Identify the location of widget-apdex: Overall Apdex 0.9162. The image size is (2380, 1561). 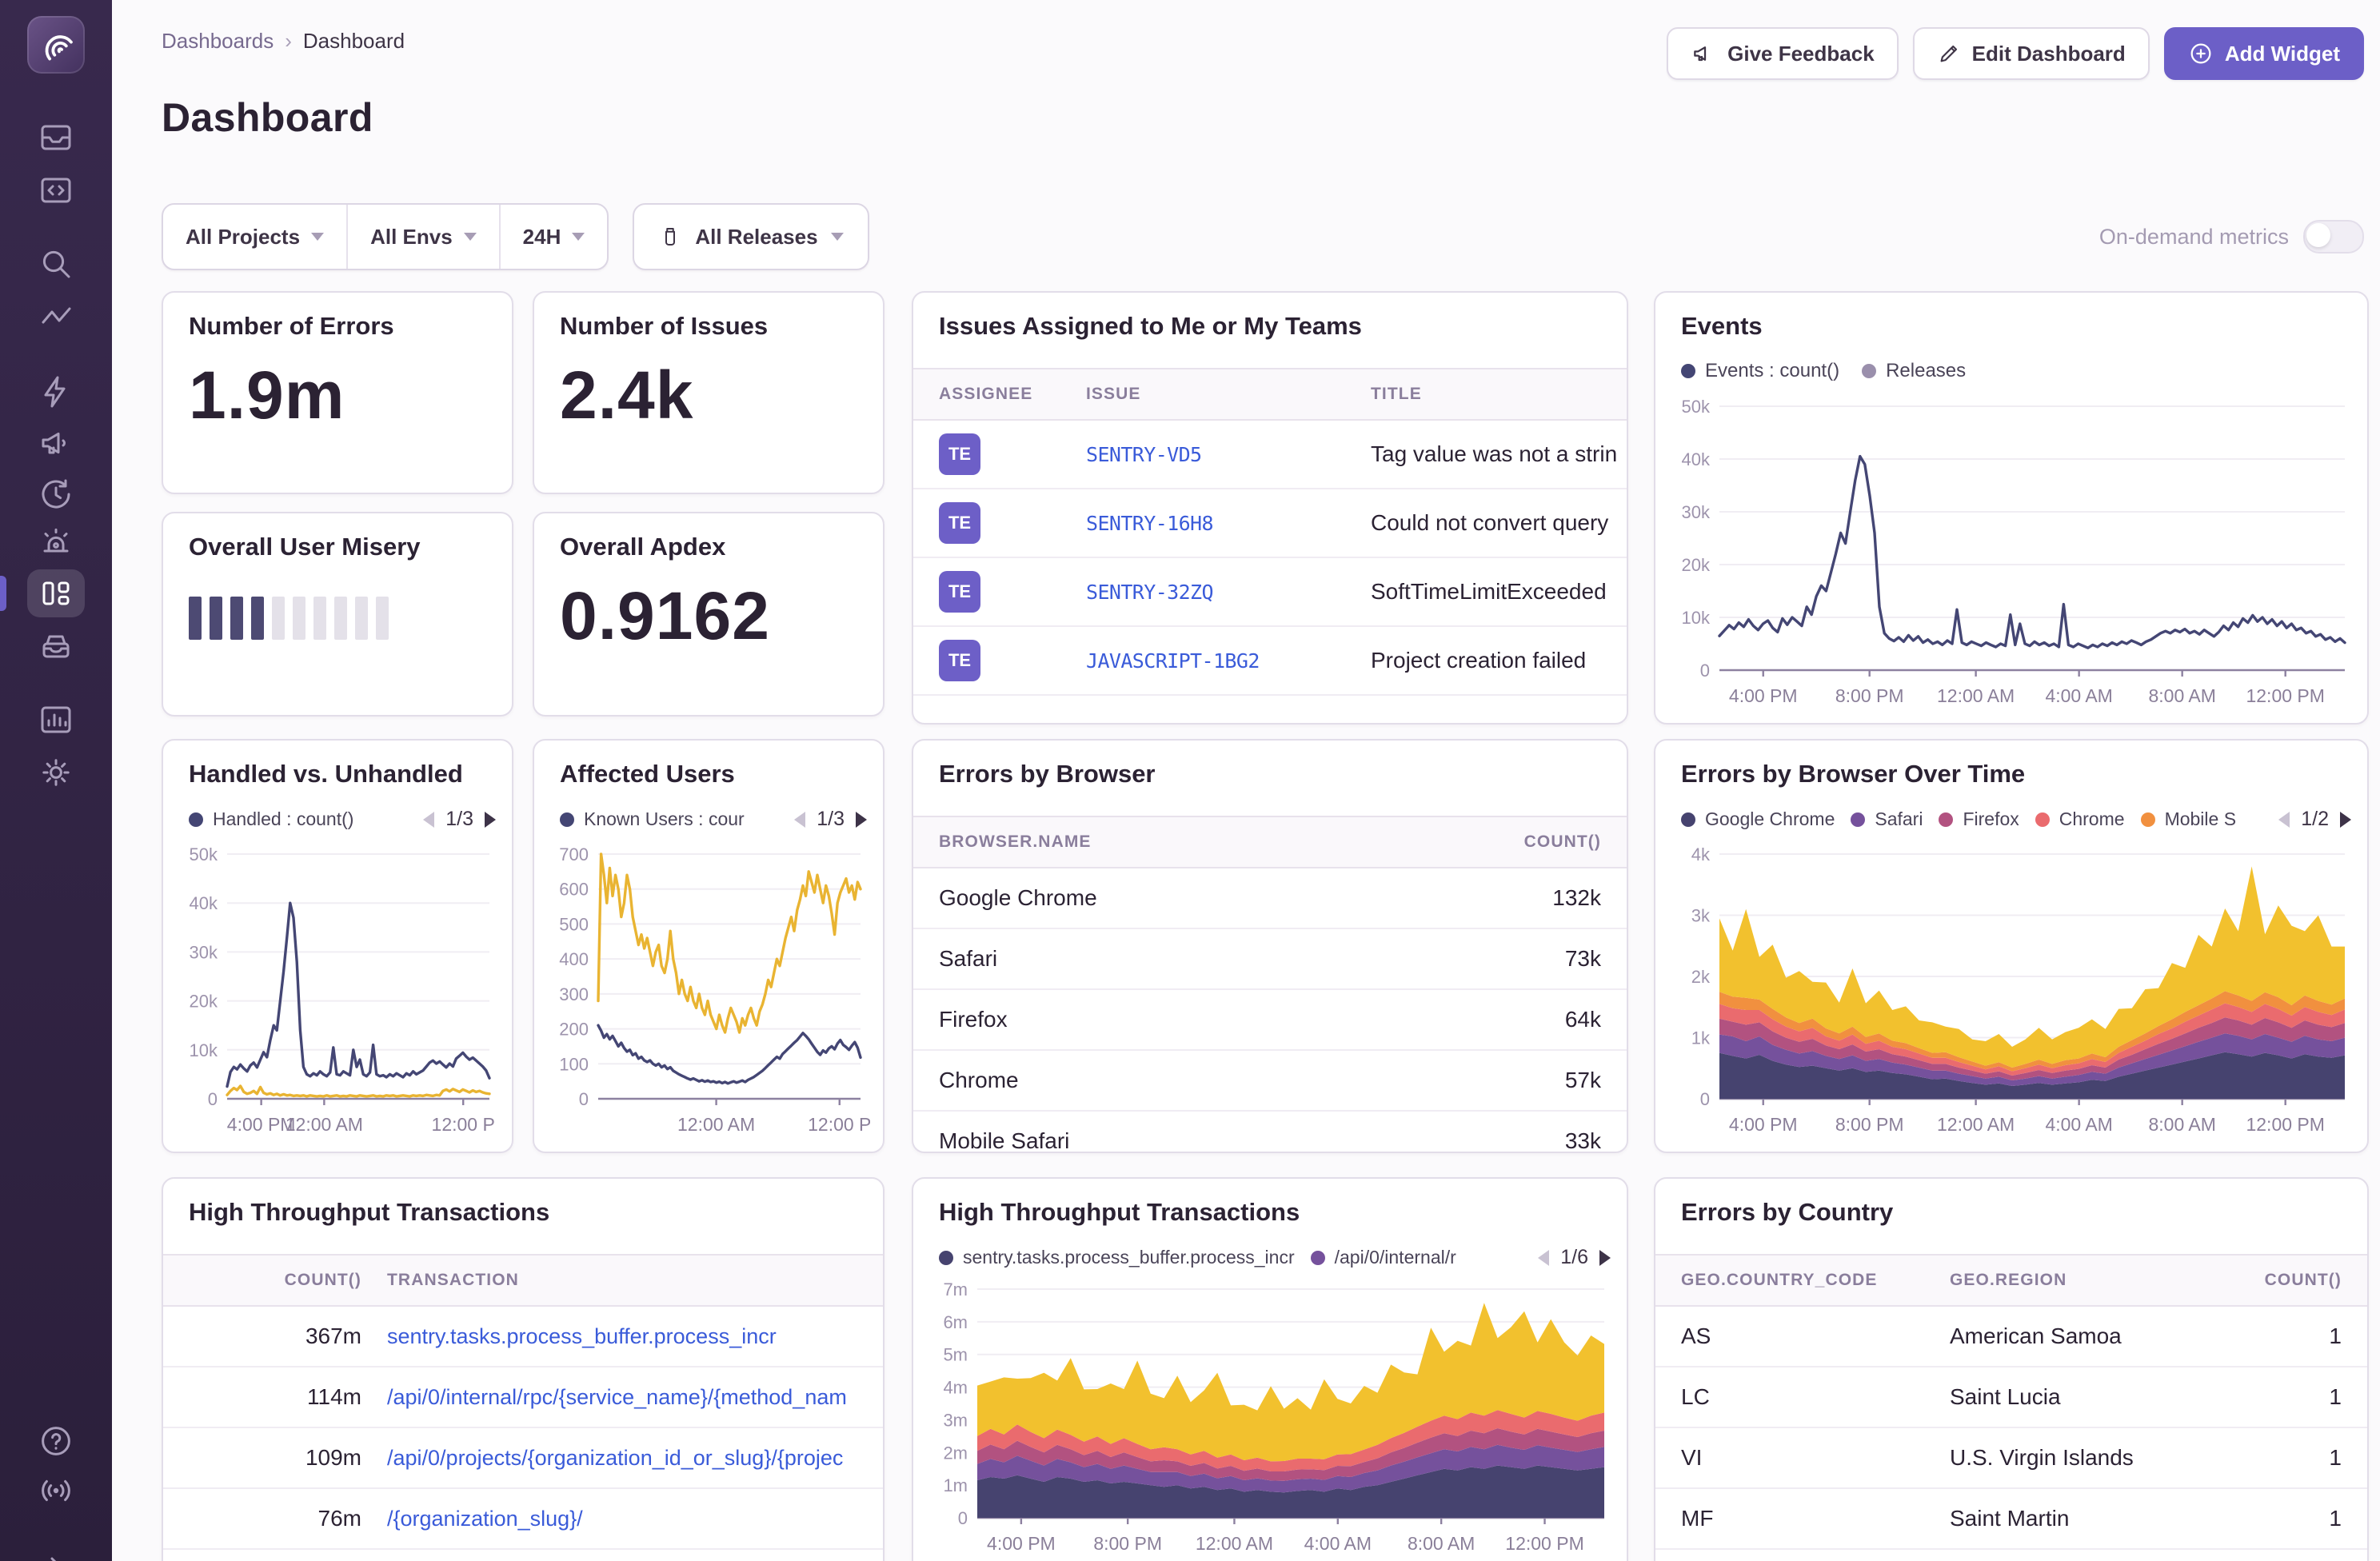
(709, 614).